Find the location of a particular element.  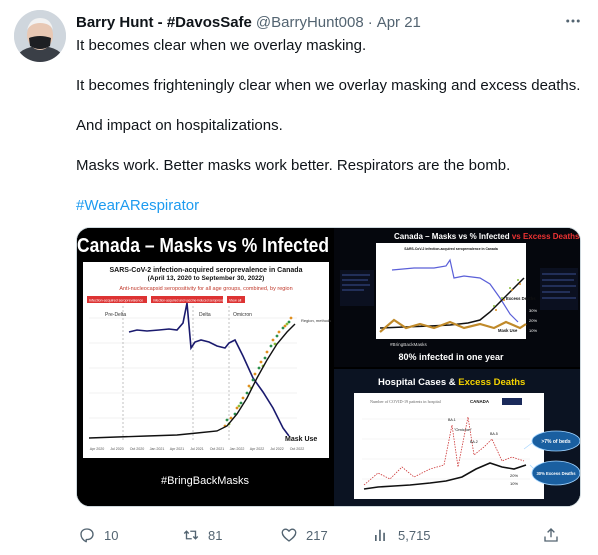

x-tick: Jul 2021 is located at coordinates (197, 449).